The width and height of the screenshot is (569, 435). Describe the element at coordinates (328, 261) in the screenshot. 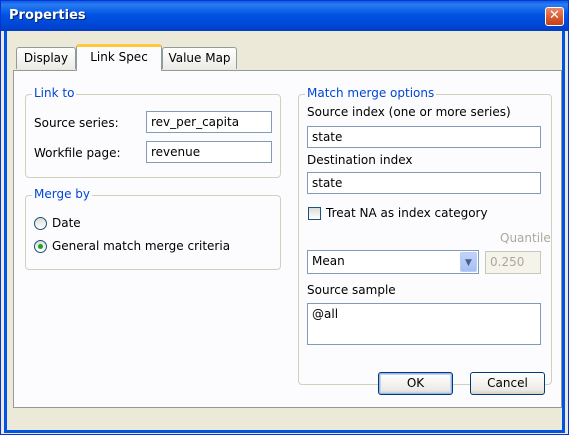

I see `method-select-value: Mean` at that location.